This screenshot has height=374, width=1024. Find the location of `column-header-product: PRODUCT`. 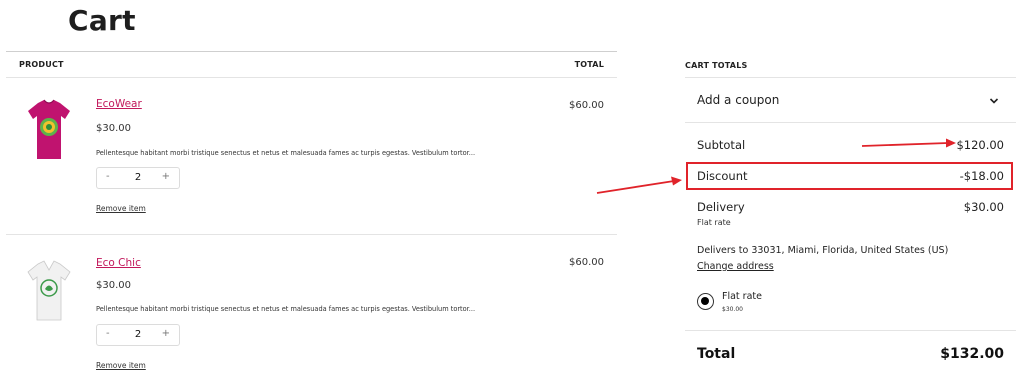

column-header-product: PRODUCT is located at coordinates (41, 64).